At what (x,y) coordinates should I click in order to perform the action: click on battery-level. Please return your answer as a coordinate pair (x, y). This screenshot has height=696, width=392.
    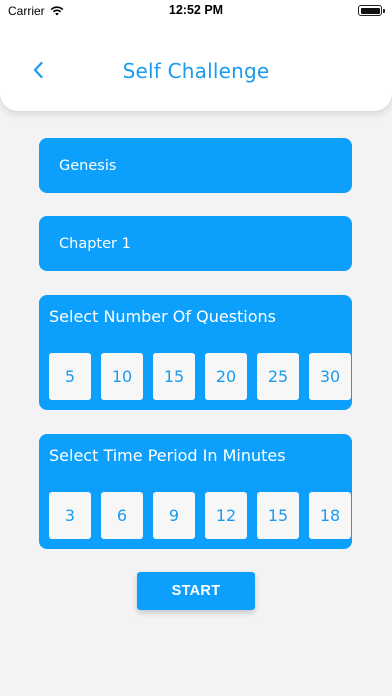
    Looking at the image, I should click on (370, 10).